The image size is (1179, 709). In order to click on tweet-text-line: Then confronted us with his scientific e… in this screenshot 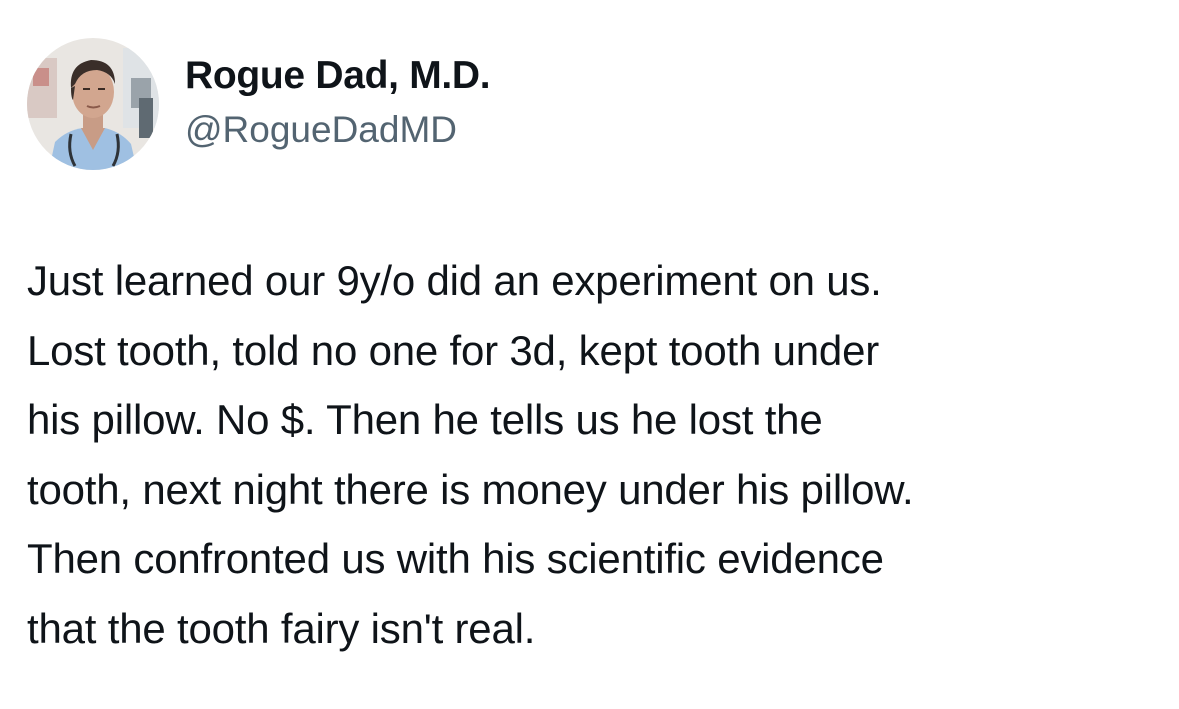, I will do `click(455, 558)`.